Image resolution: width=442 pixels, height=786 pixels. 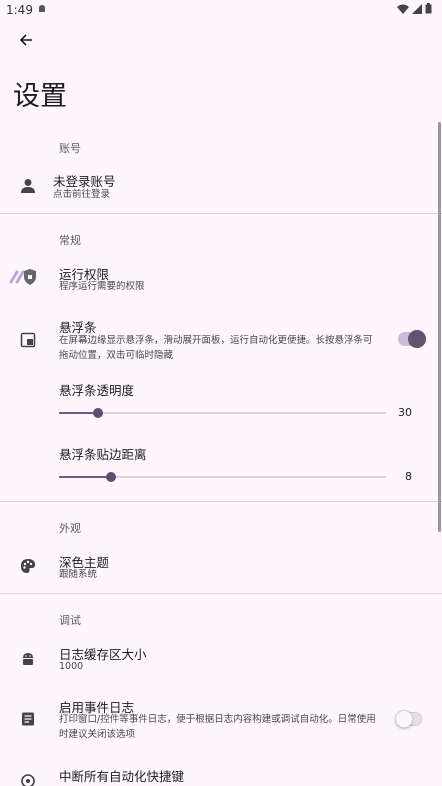 I want to click on opacity-title: 悬浮条透明度, so click(x=97, y=390).